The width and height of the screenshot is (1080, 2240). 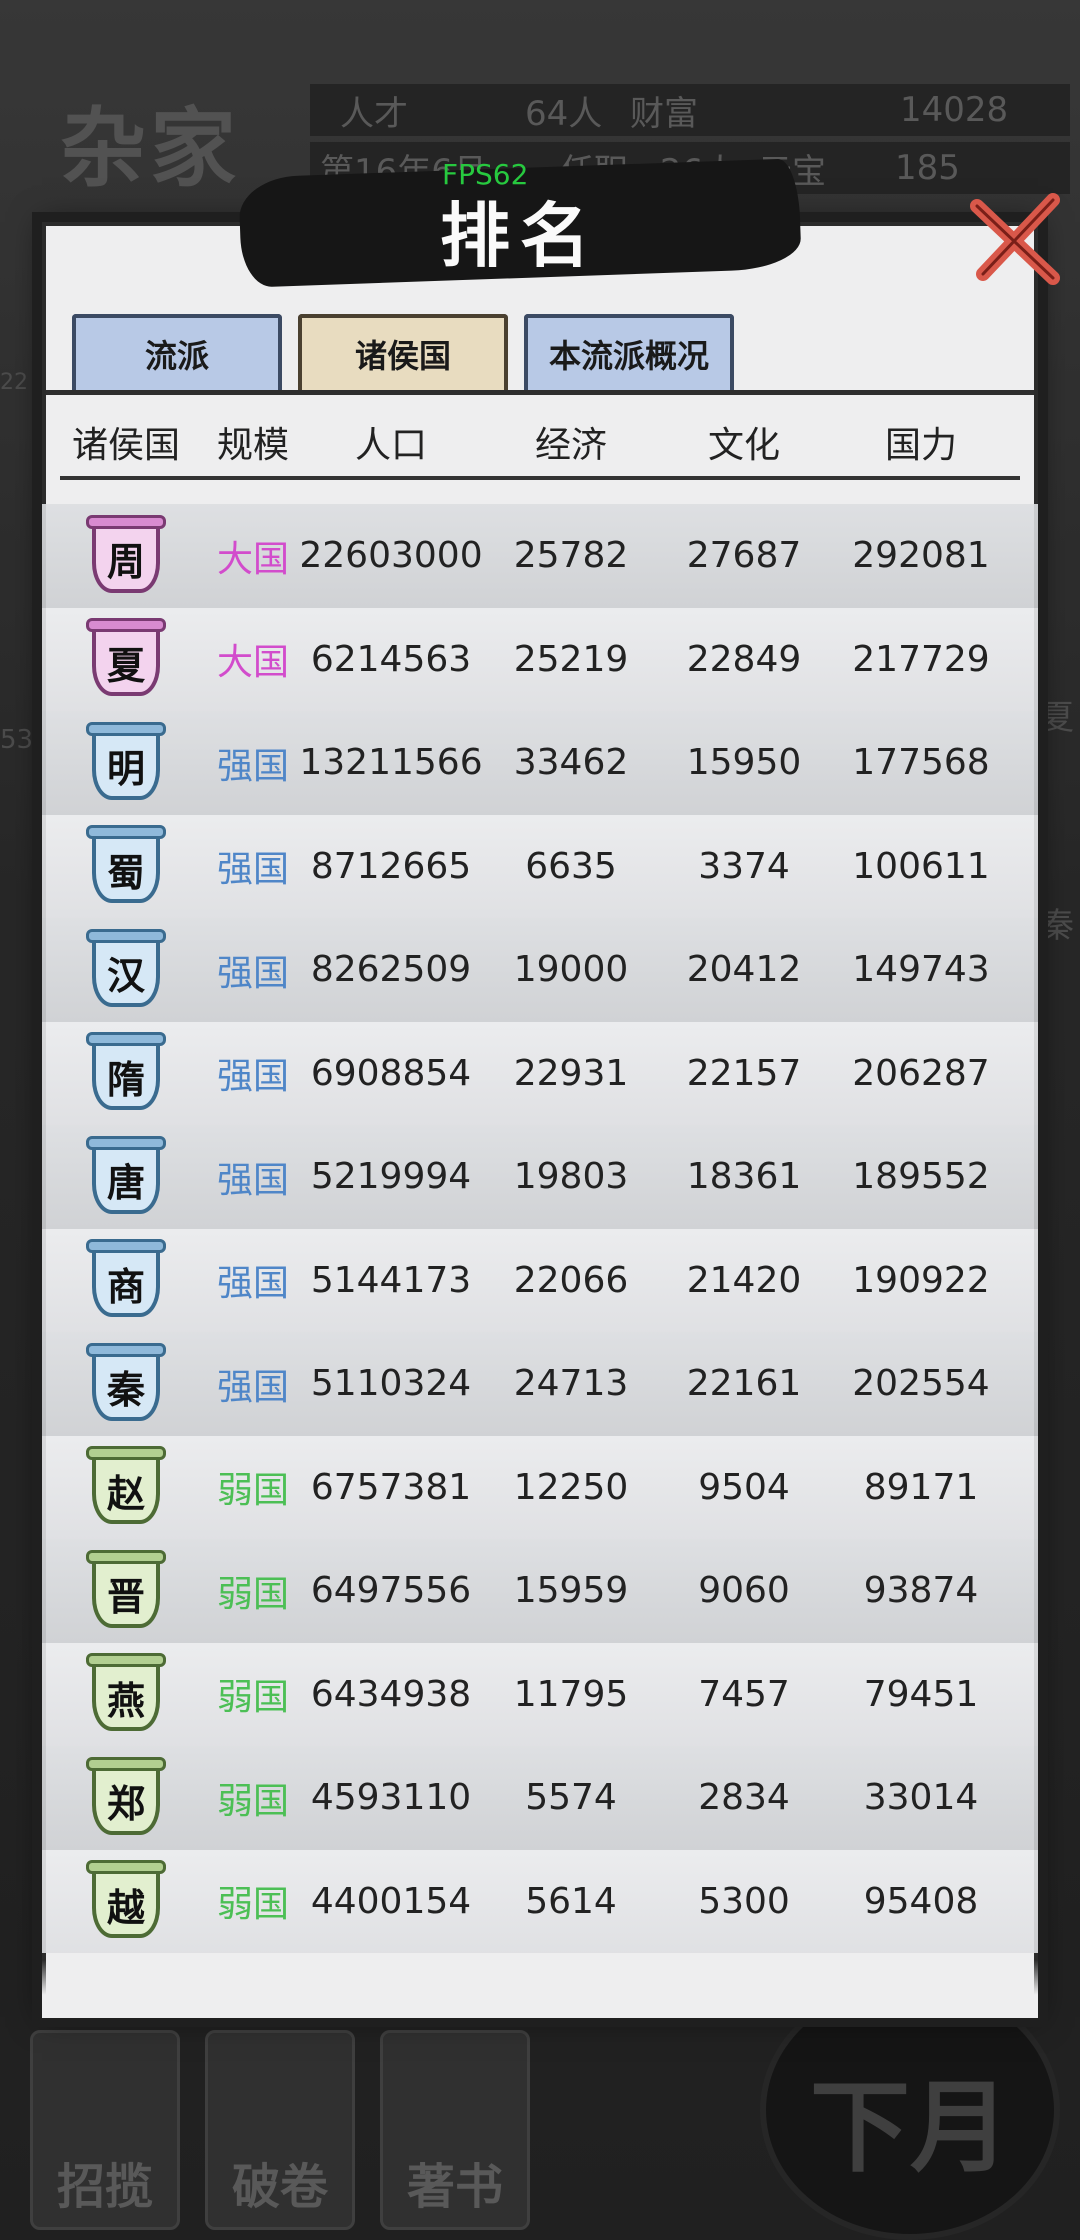 What do you see at coordinates (920, 445) in the screenshot?
I see `header-power: 国力` at bounding box center [920, 445].